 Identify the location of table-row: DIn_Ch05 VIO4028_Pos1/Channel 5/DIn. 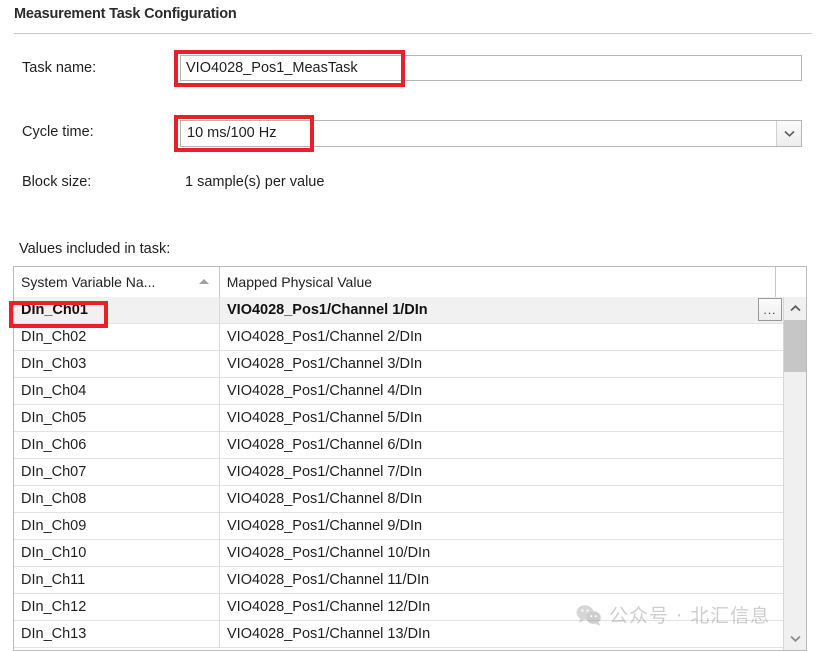
(410, 418).